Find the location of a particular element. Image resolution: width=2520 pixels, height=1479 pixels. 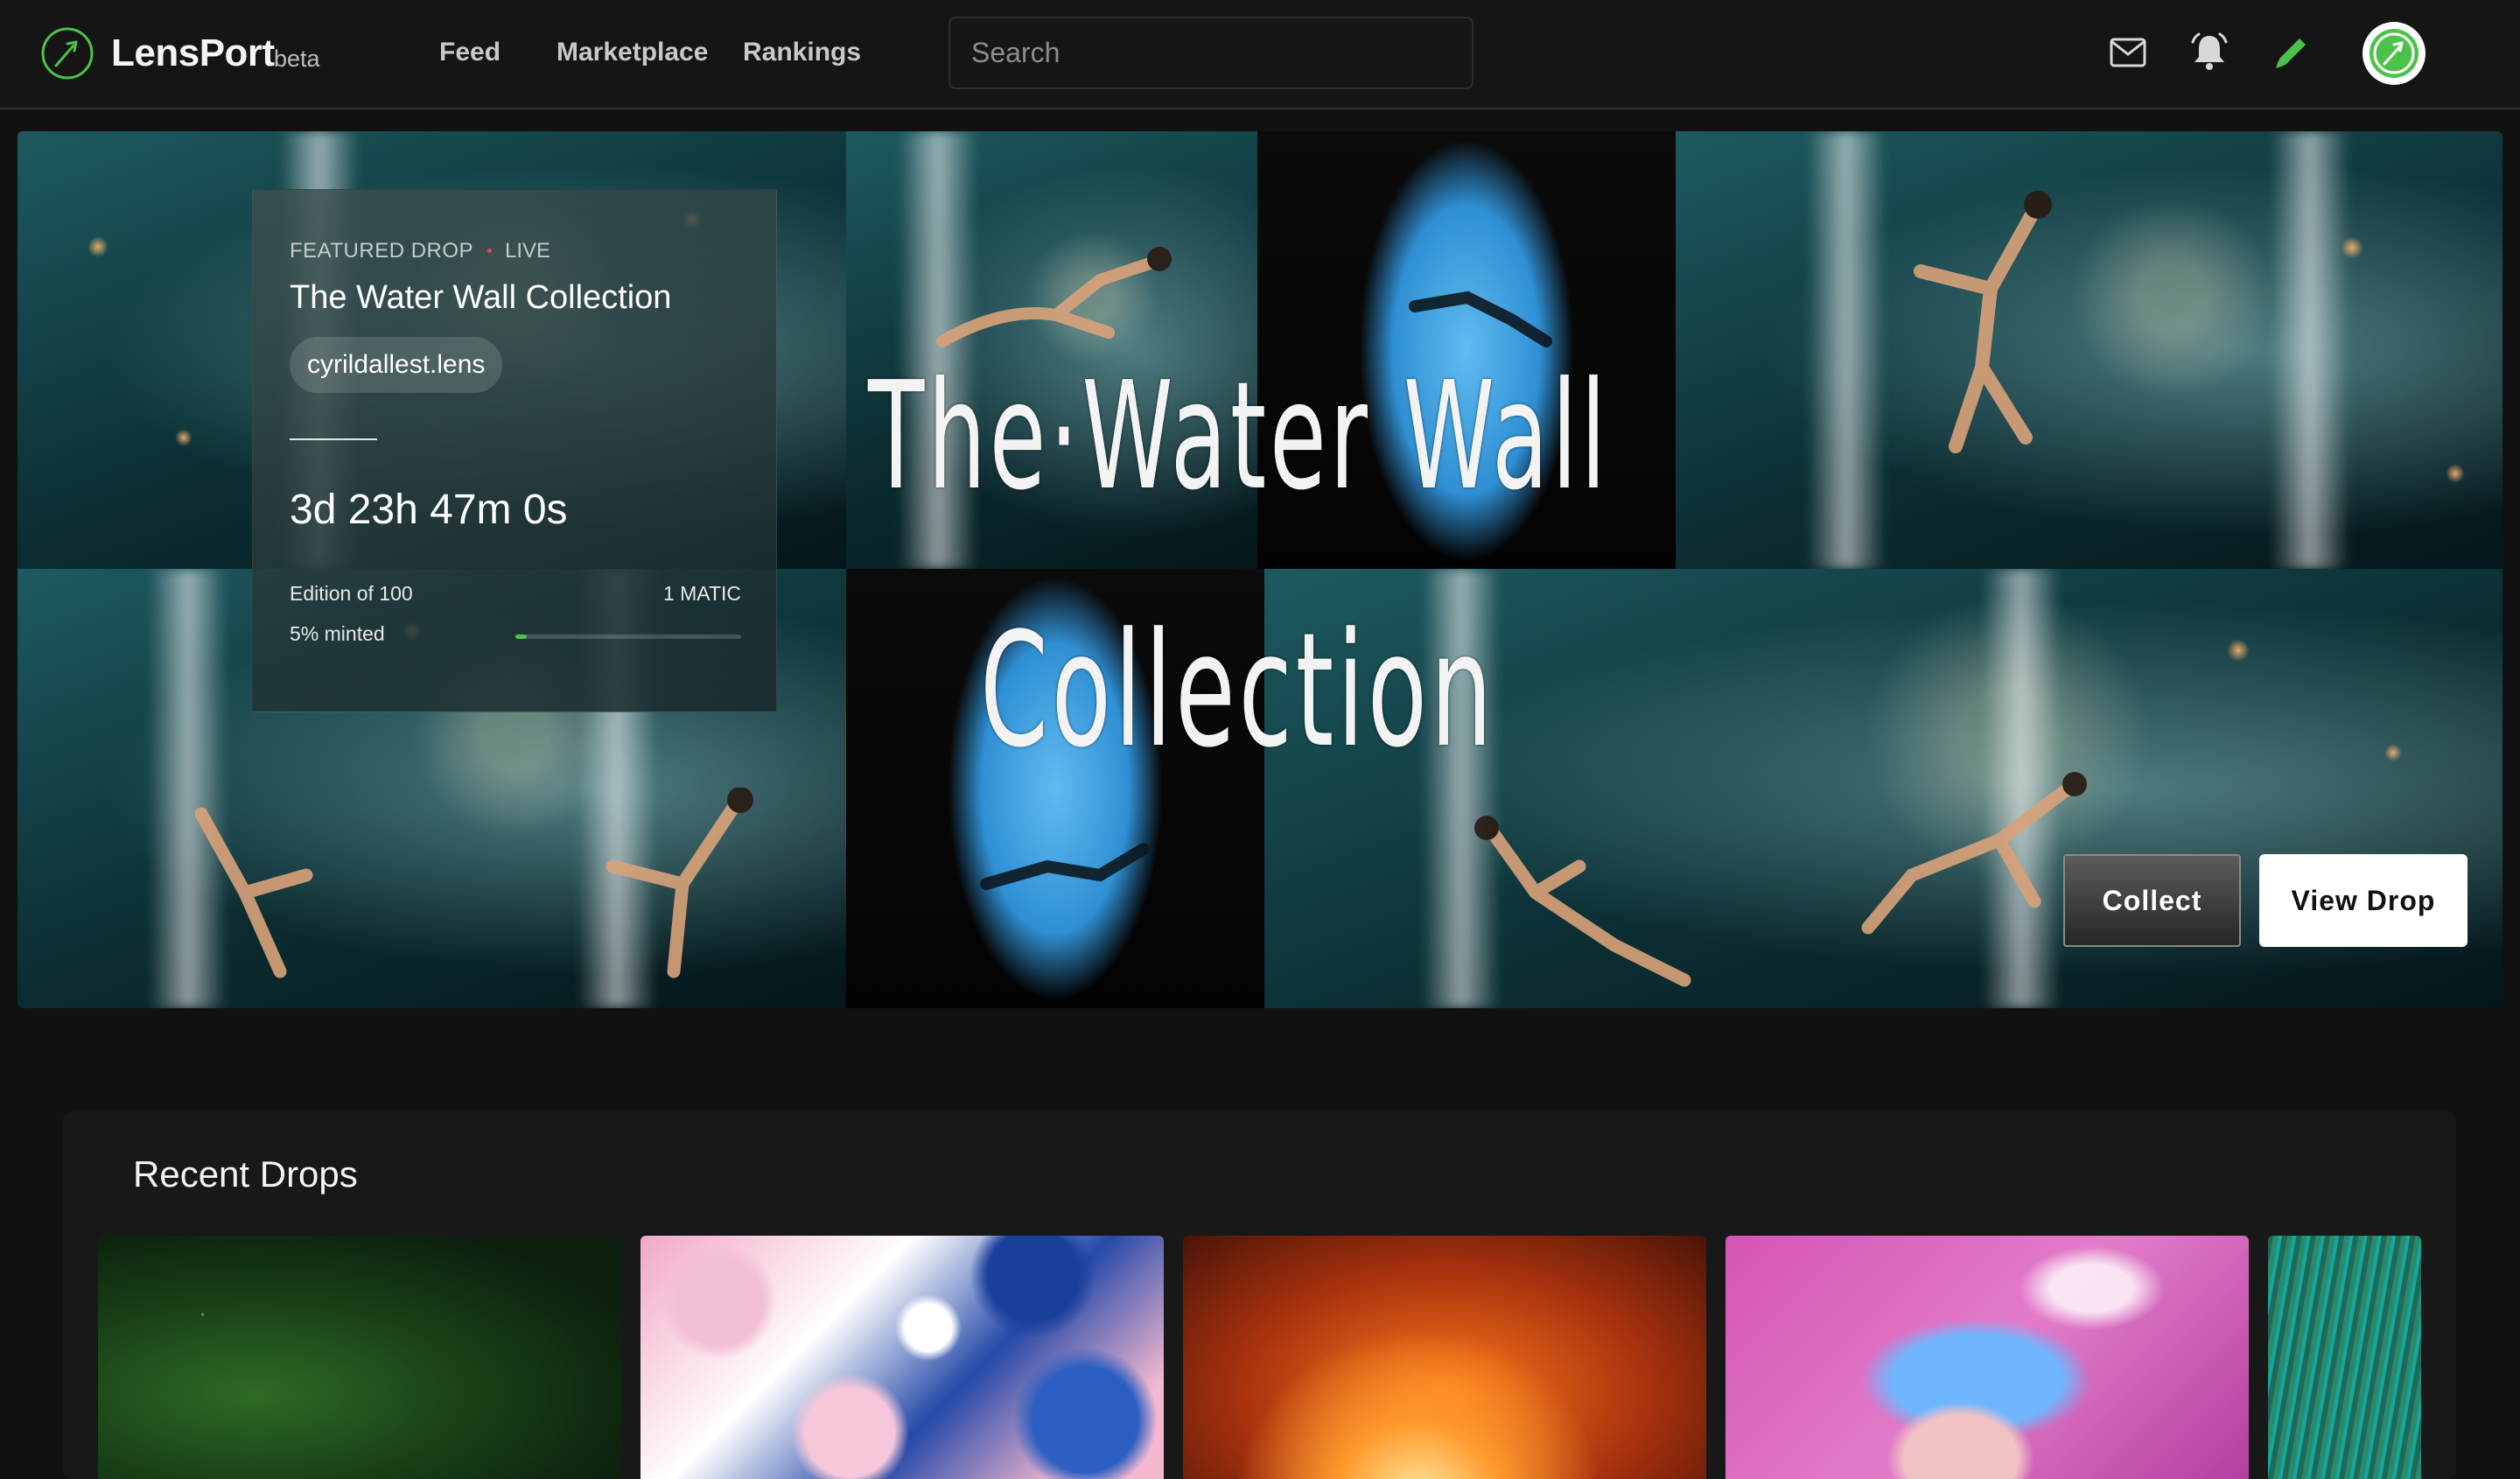

nav-rankings: Rankings is located at coordinates (802, 53).